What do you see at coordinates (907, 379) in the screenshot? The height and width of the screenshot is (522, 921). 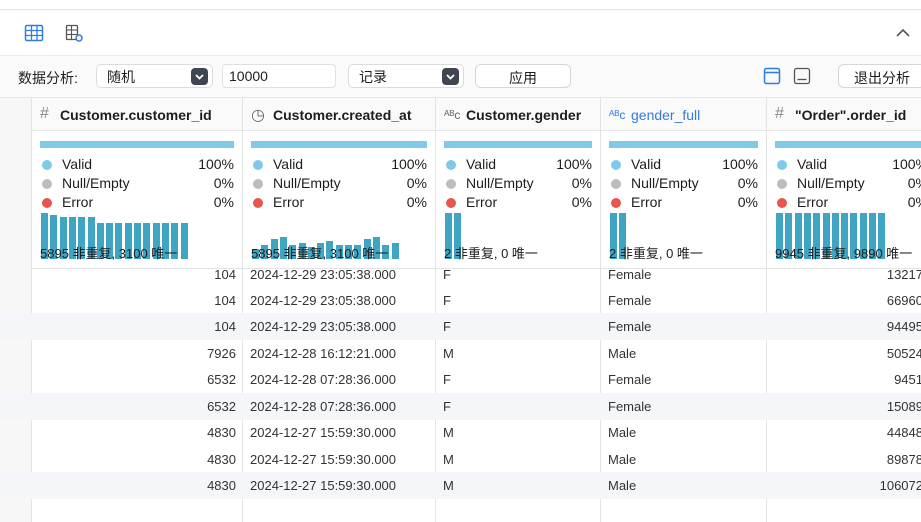 I see `table-cell: 9451` at bounding box center [907, 379].